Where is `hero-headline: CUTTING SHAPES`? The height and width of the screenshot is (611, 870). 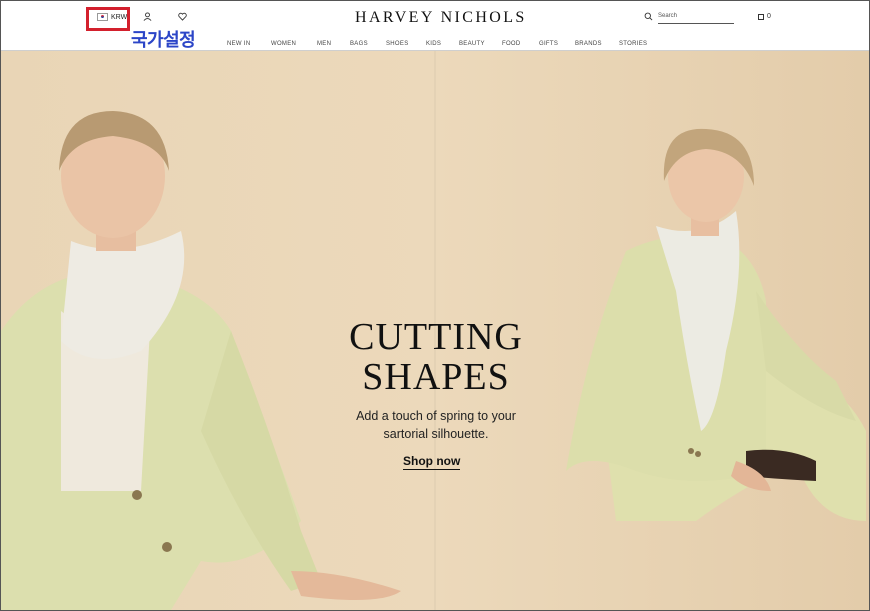
hero-headline: CUTTING SHAPES is located at coordinates (436, 357).